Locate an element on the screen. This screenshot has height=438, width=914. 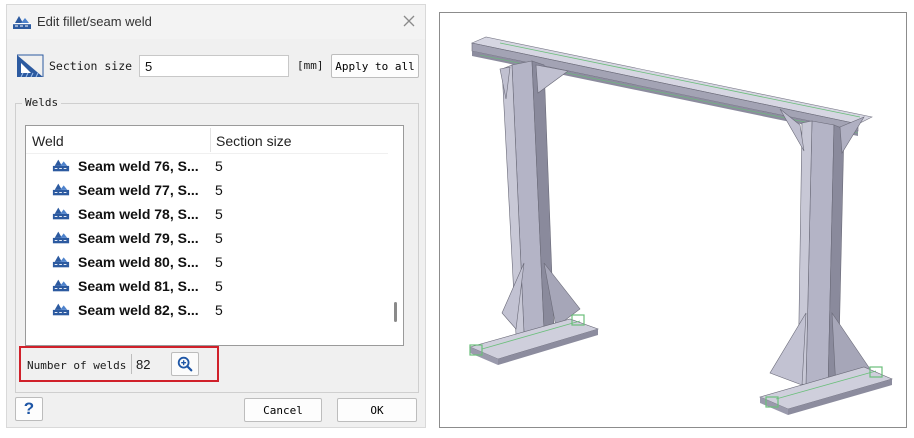
table-row: Seam weld 79, S... 5 is located at coordinates (207, 238).